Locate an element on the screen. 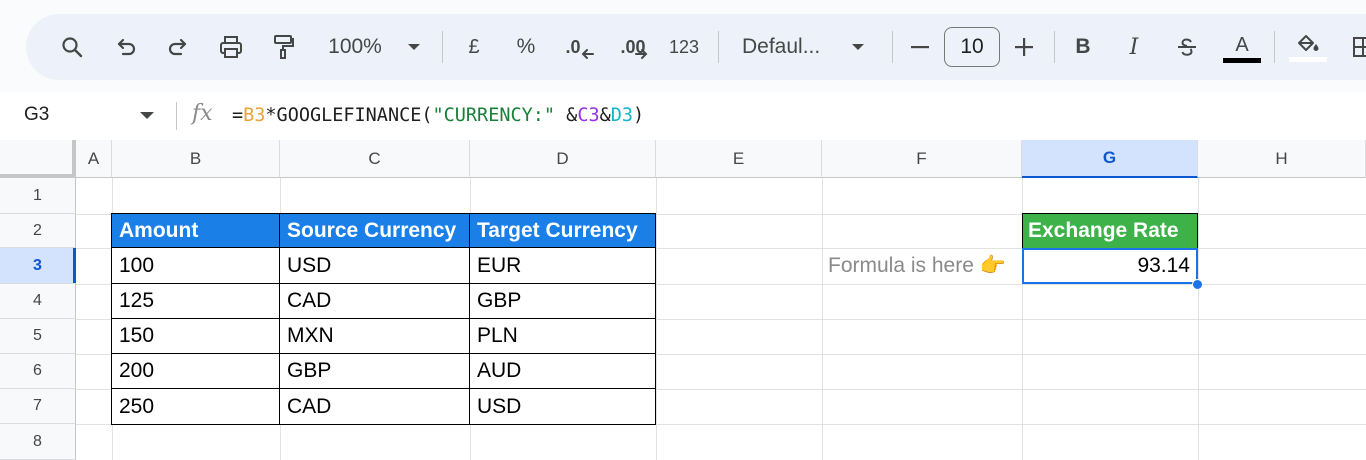 The height and width of the screenshot is (460, 1366). text-color-letter: A is located at coordinates (1242, 45).